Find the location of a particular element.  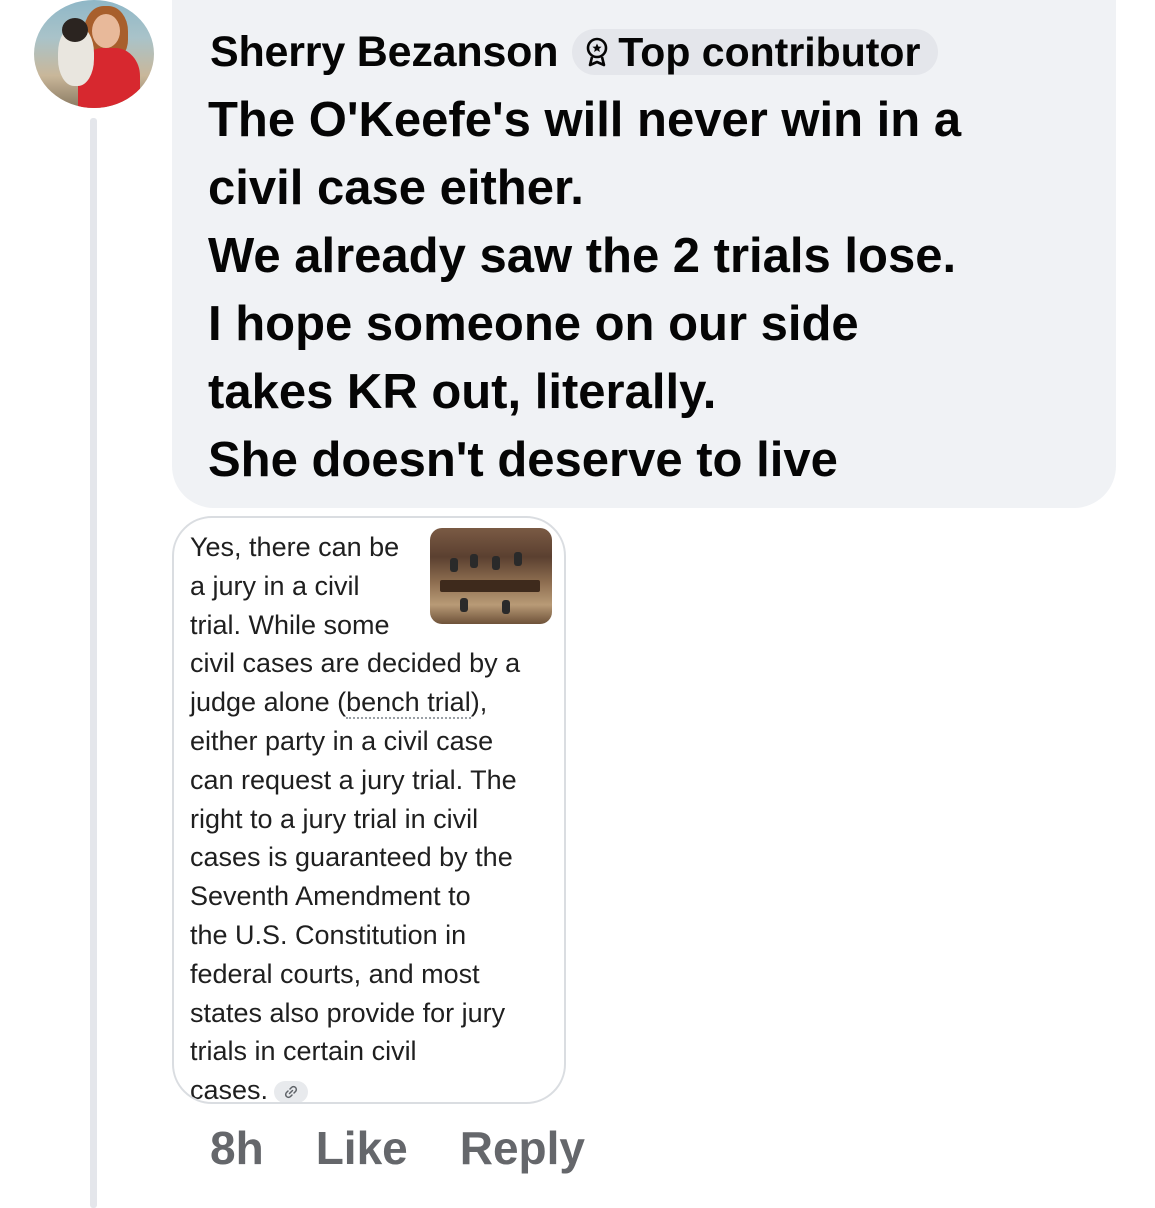

attached-line: federal courts, and most is located at coordinates (335, 973).